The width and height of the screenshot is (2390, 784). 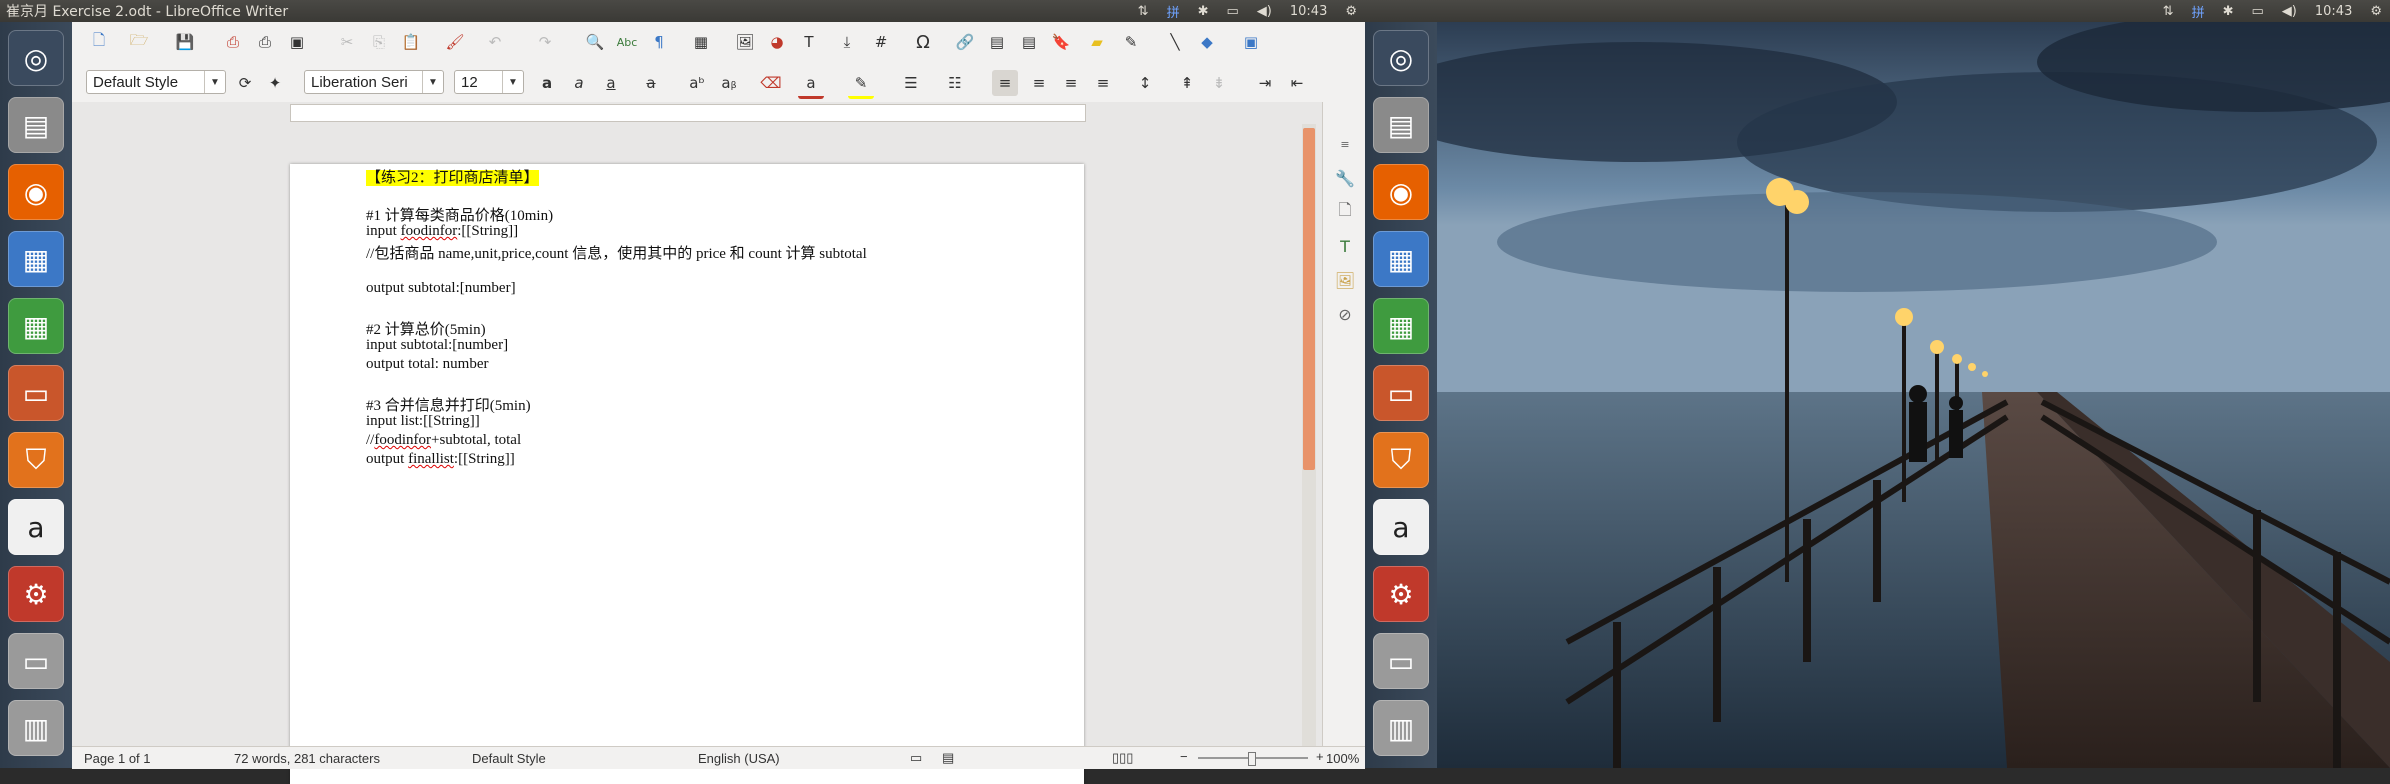 I want to click on zoom-out-icon: −, so click(x=1184, y=756).